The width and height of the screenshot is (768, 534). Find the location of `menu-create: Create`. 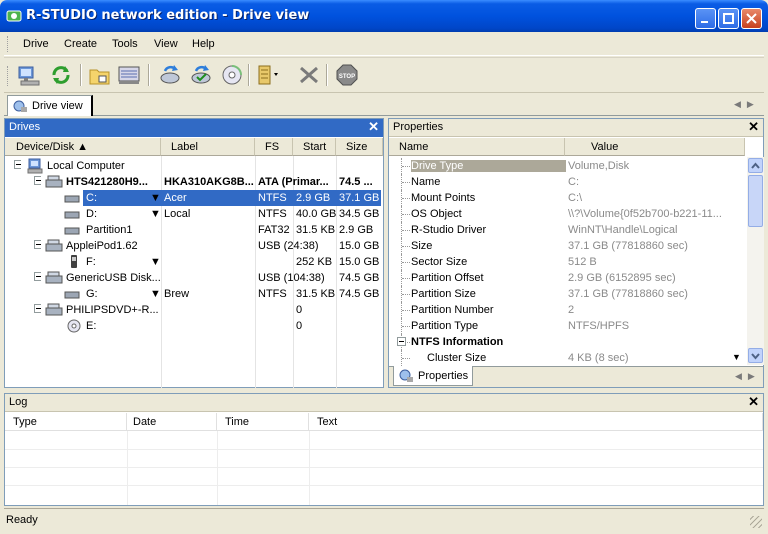

menu-create: Create is located at coordinates (80, 45).